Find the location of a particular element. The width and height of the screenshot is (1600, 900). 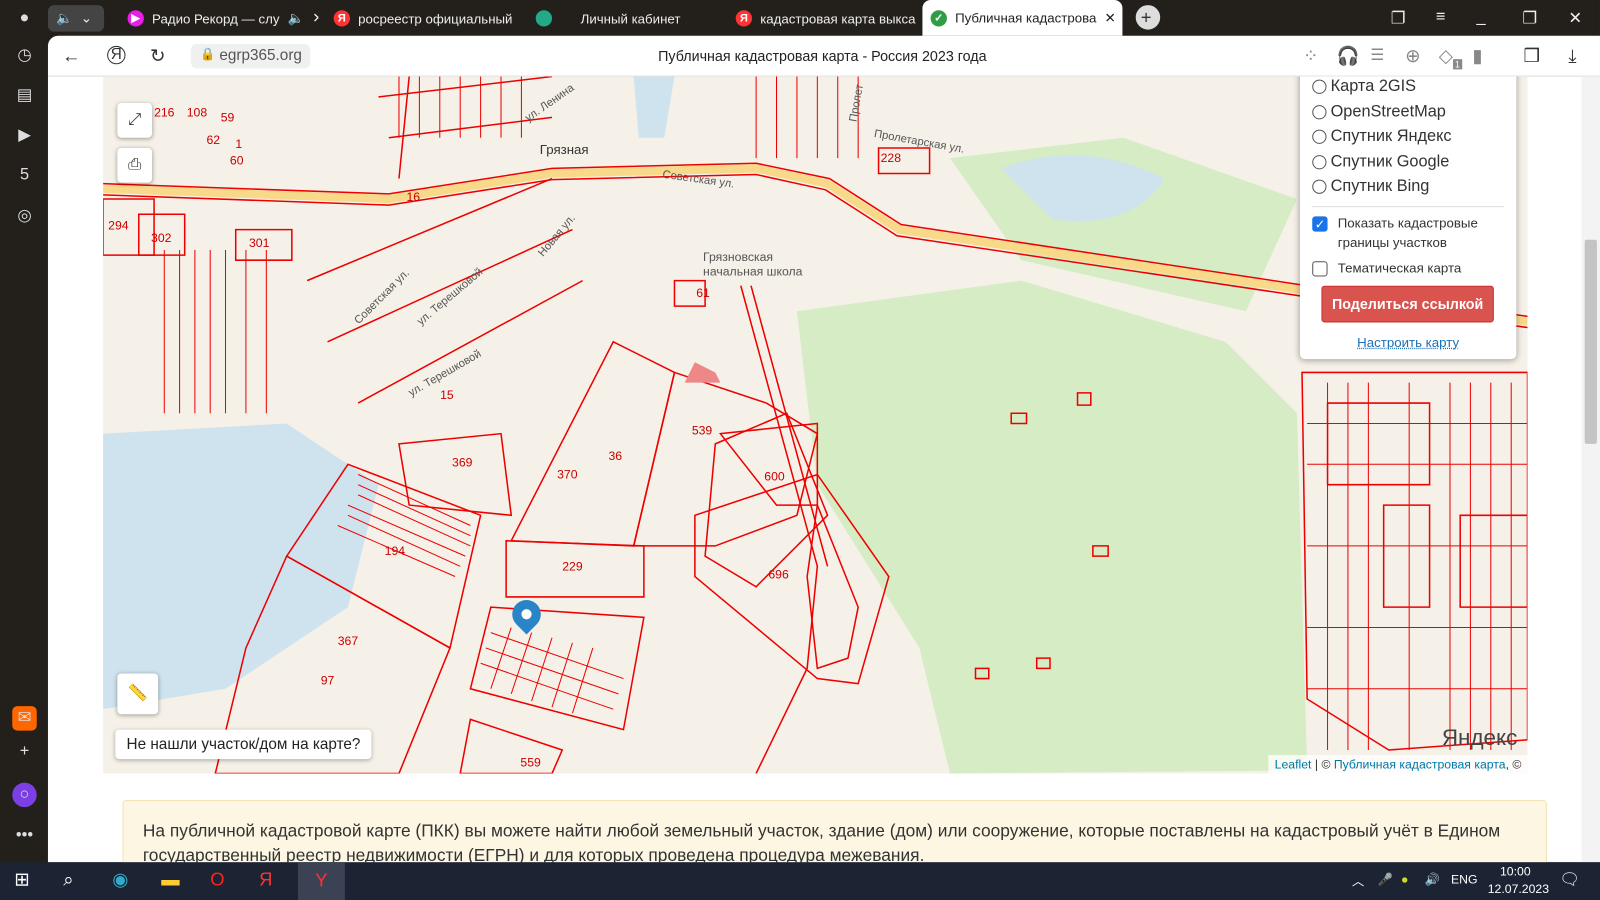

parcel-label: 1 is located at coordinates (238, 144).